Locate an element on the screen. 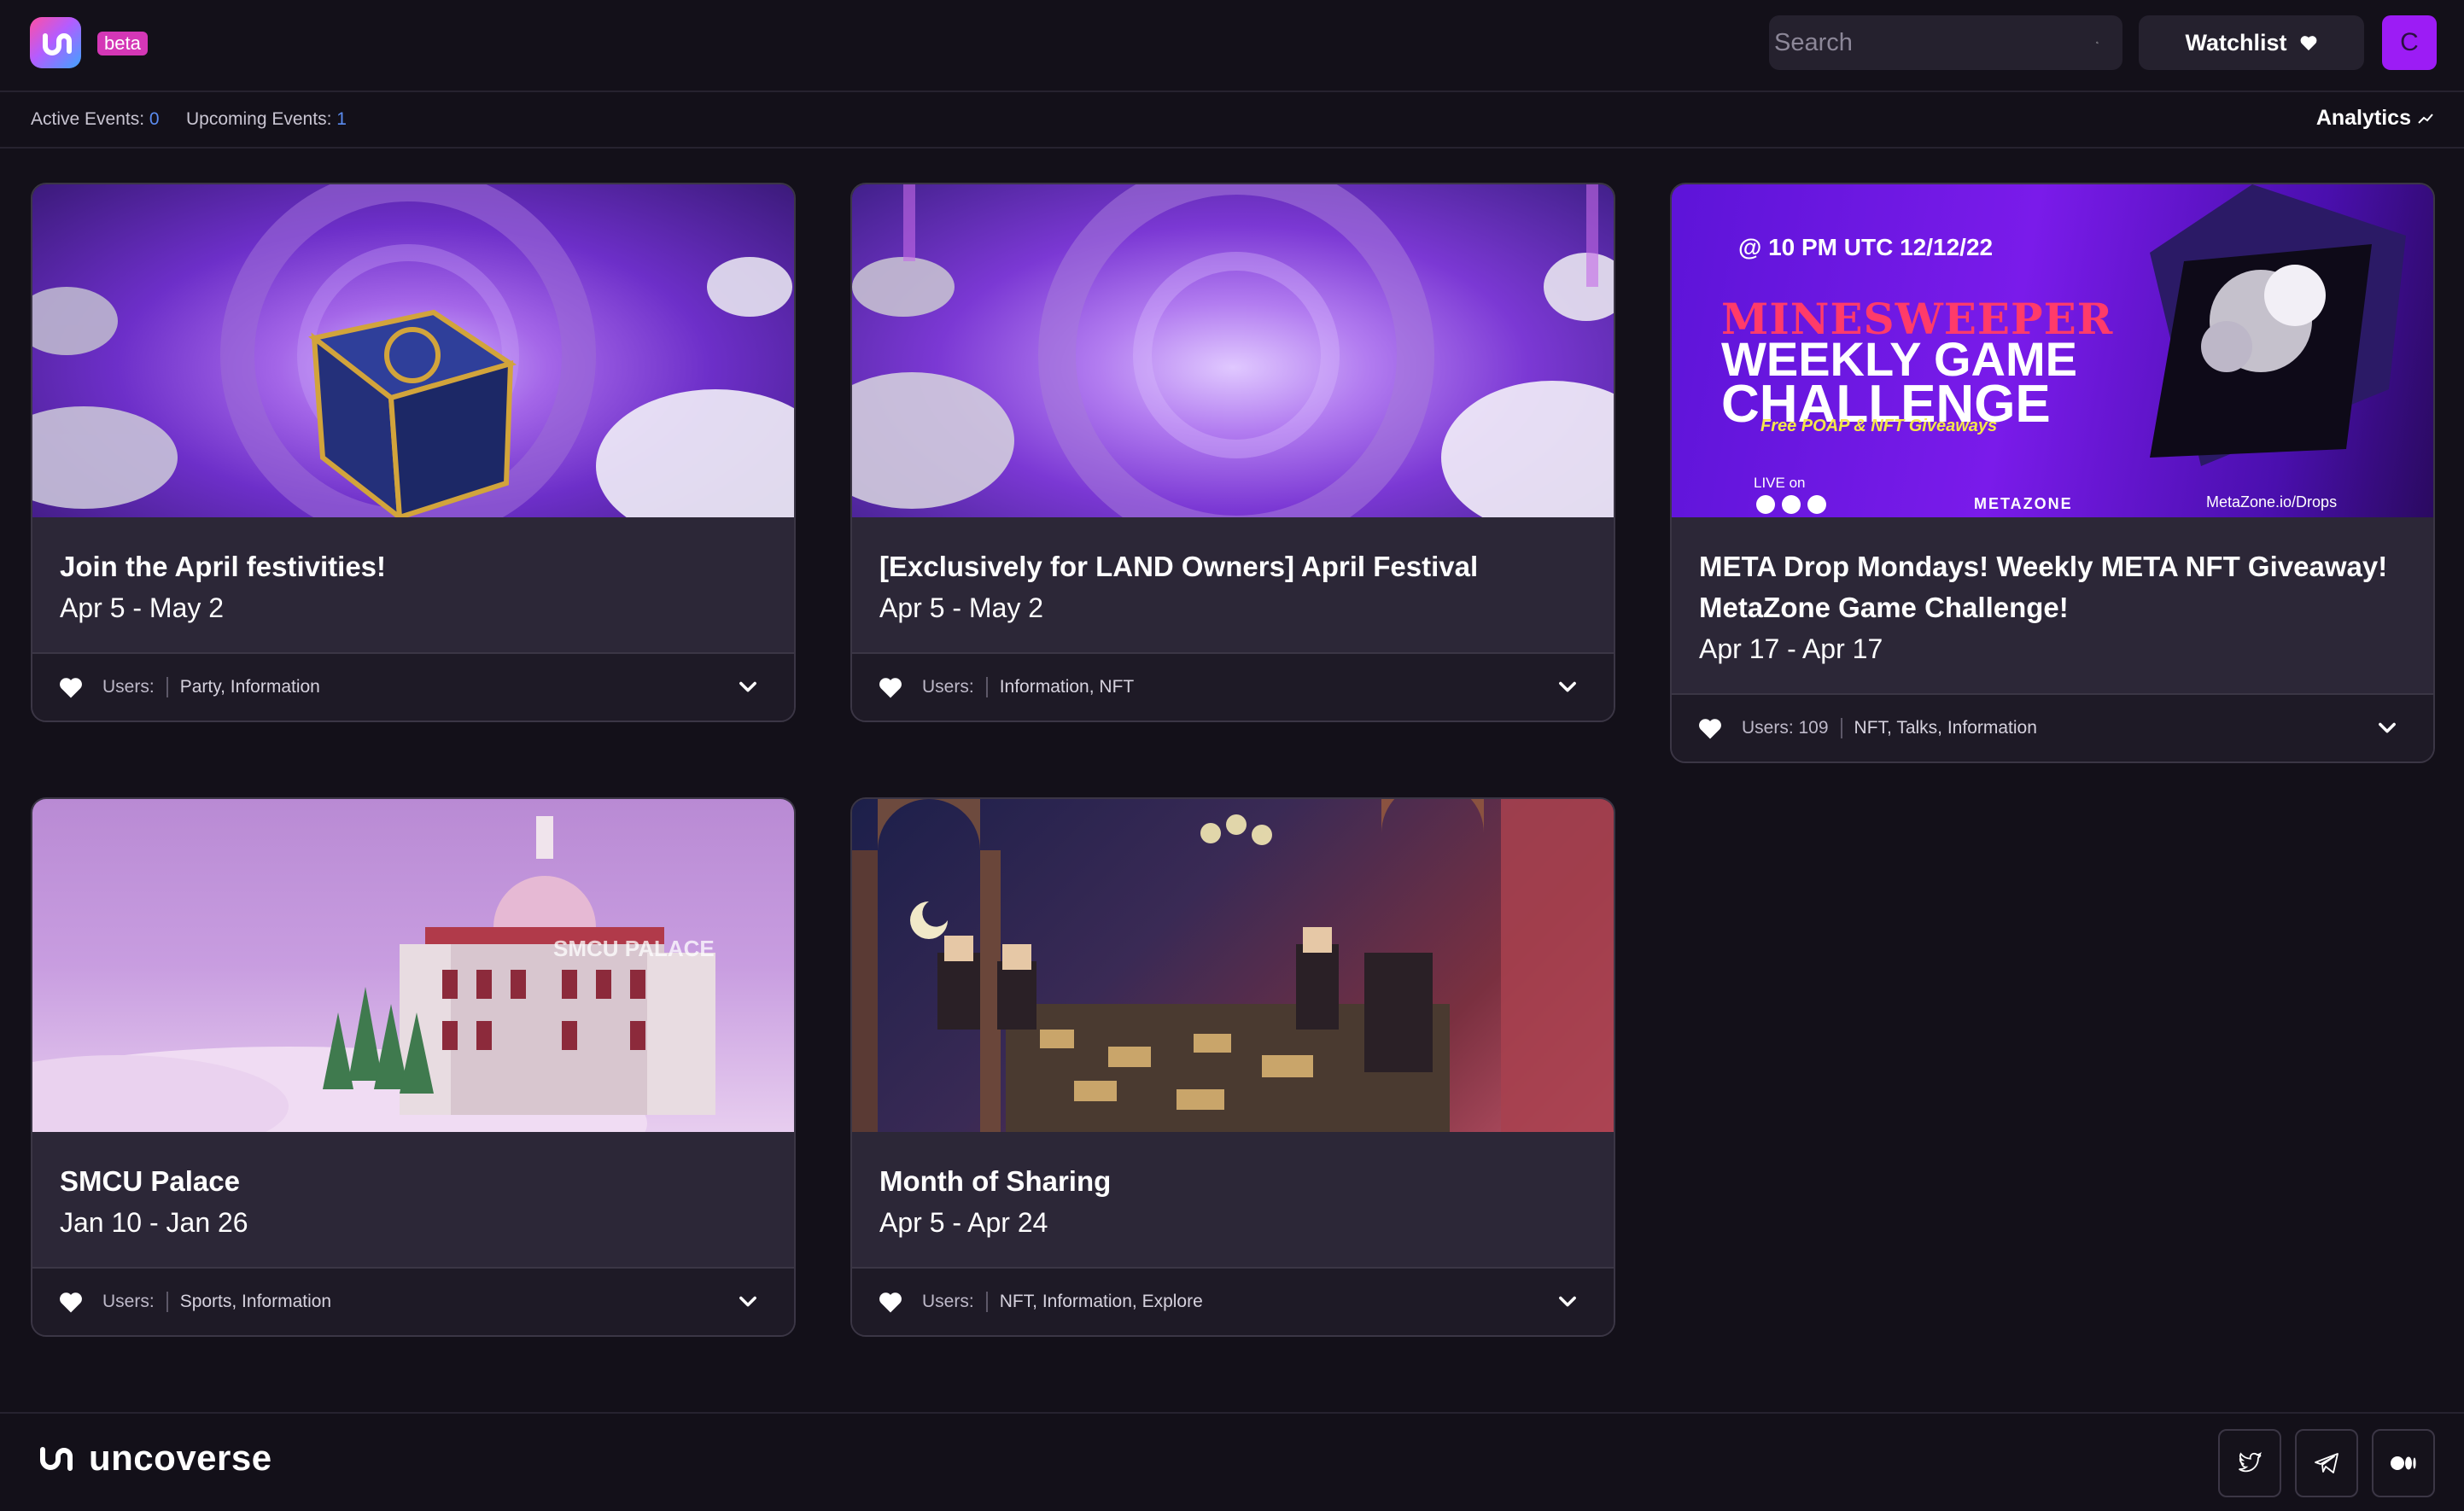  active-events-stat: Active Events: 0 is located at coordinates (95, 120).